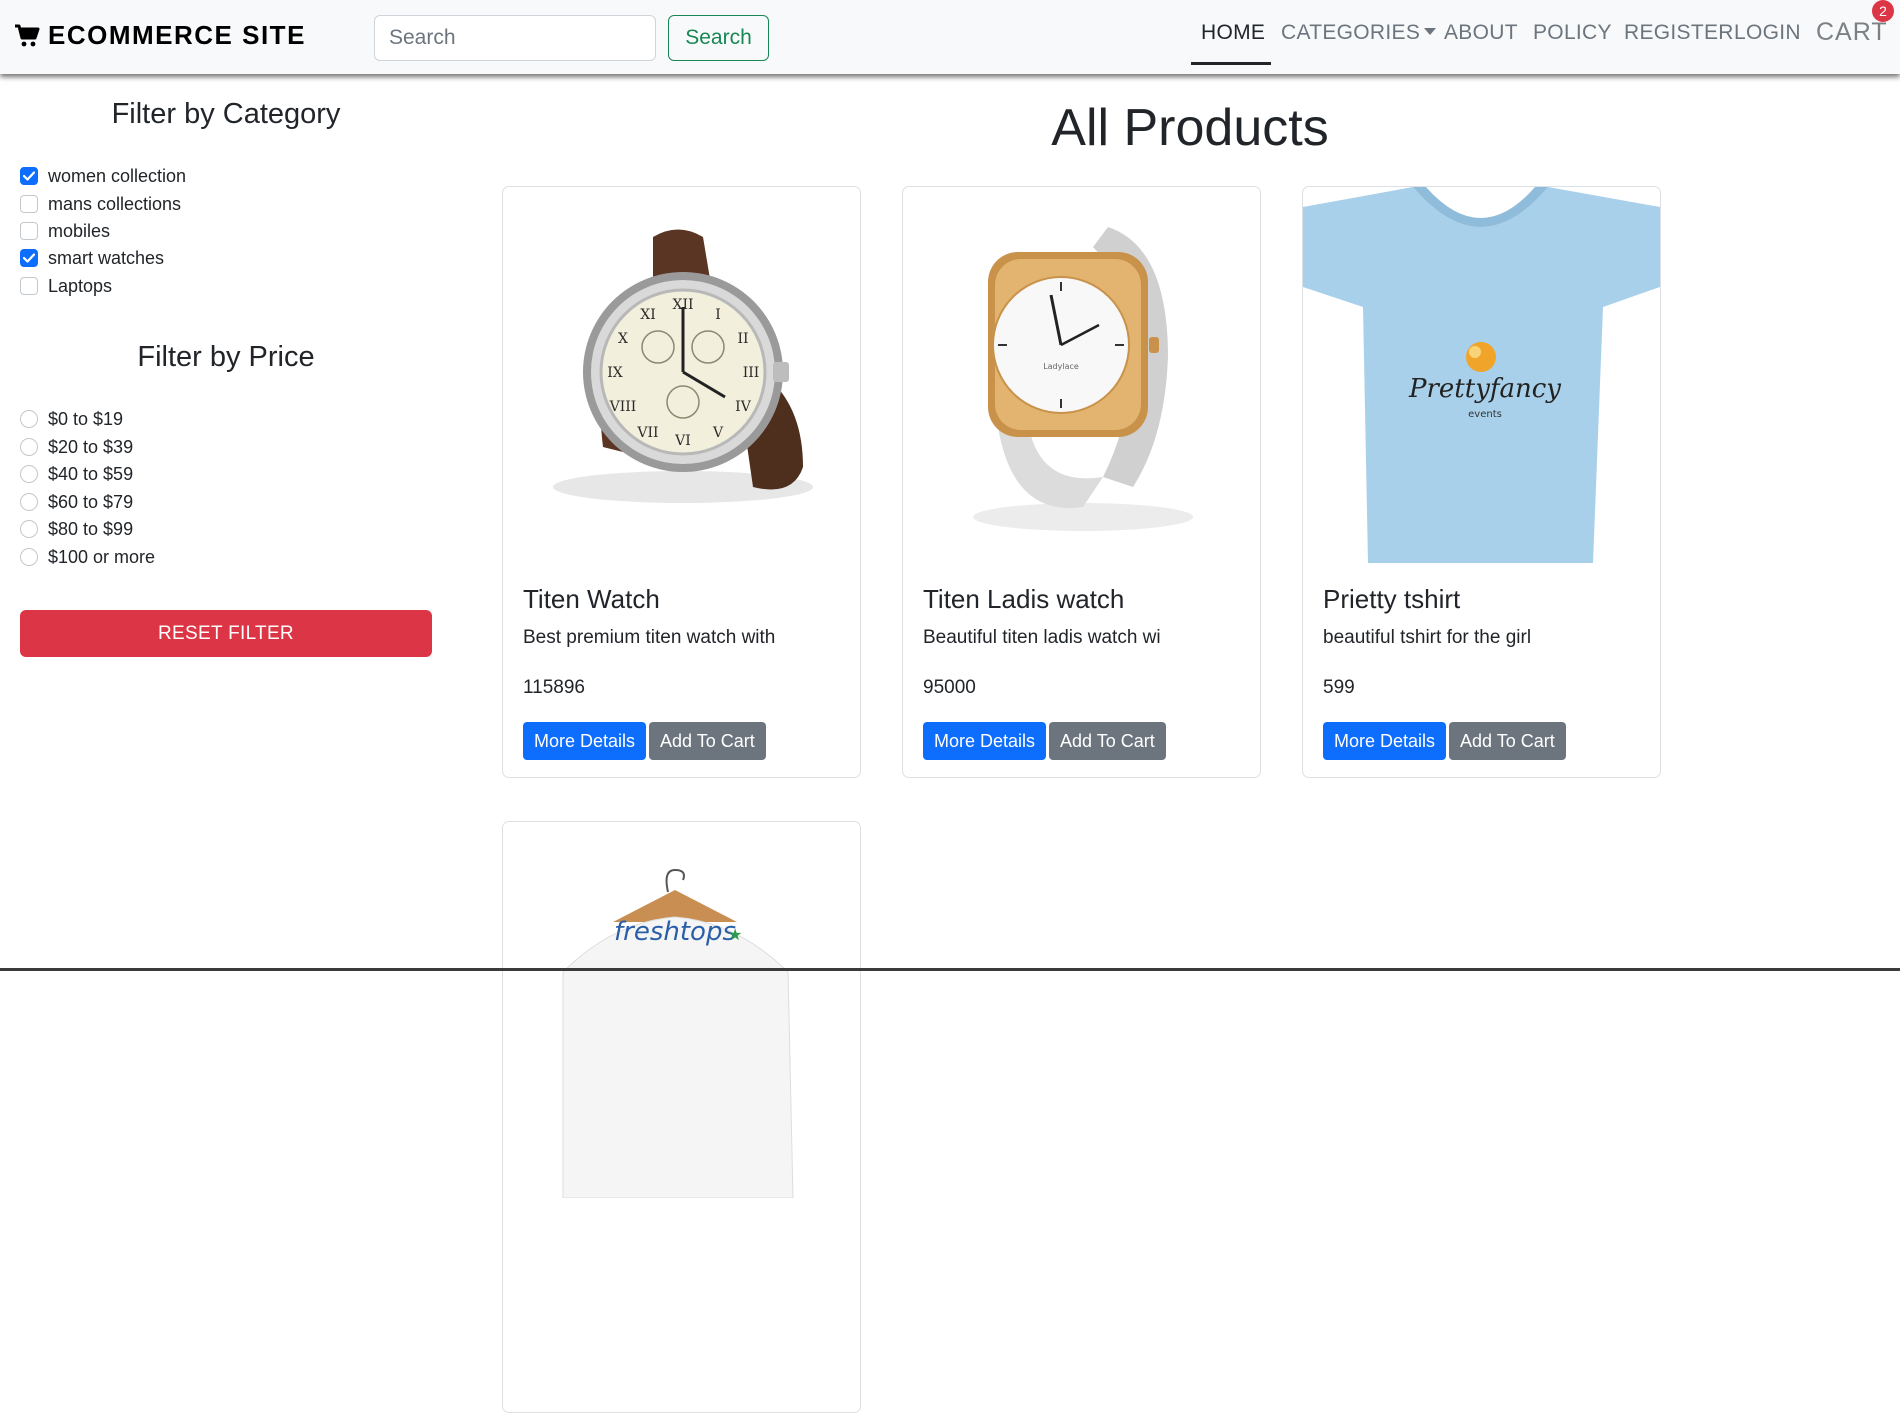 This screenshot has width=1900, height=1413. Describe the element at coordinates (1485, 414) in the screenshot. I see `tshirt-print-subtext: events` at that location.